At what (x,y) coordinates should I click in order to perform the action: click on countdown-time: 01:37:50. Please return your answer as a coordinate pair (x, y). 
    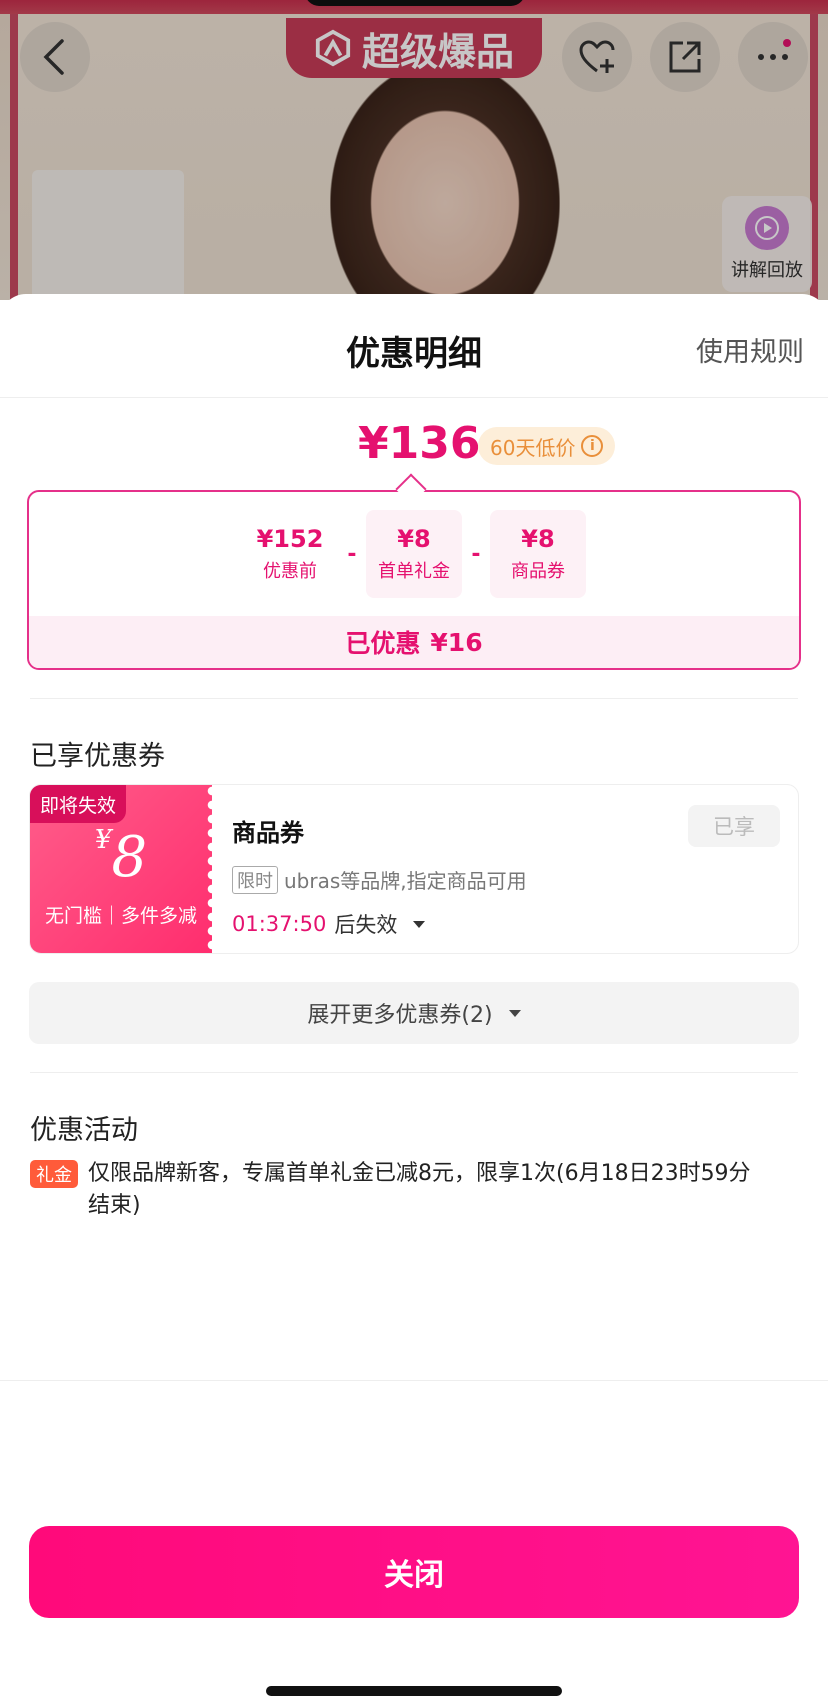
    Looking at the image, I should click on (279, 924).